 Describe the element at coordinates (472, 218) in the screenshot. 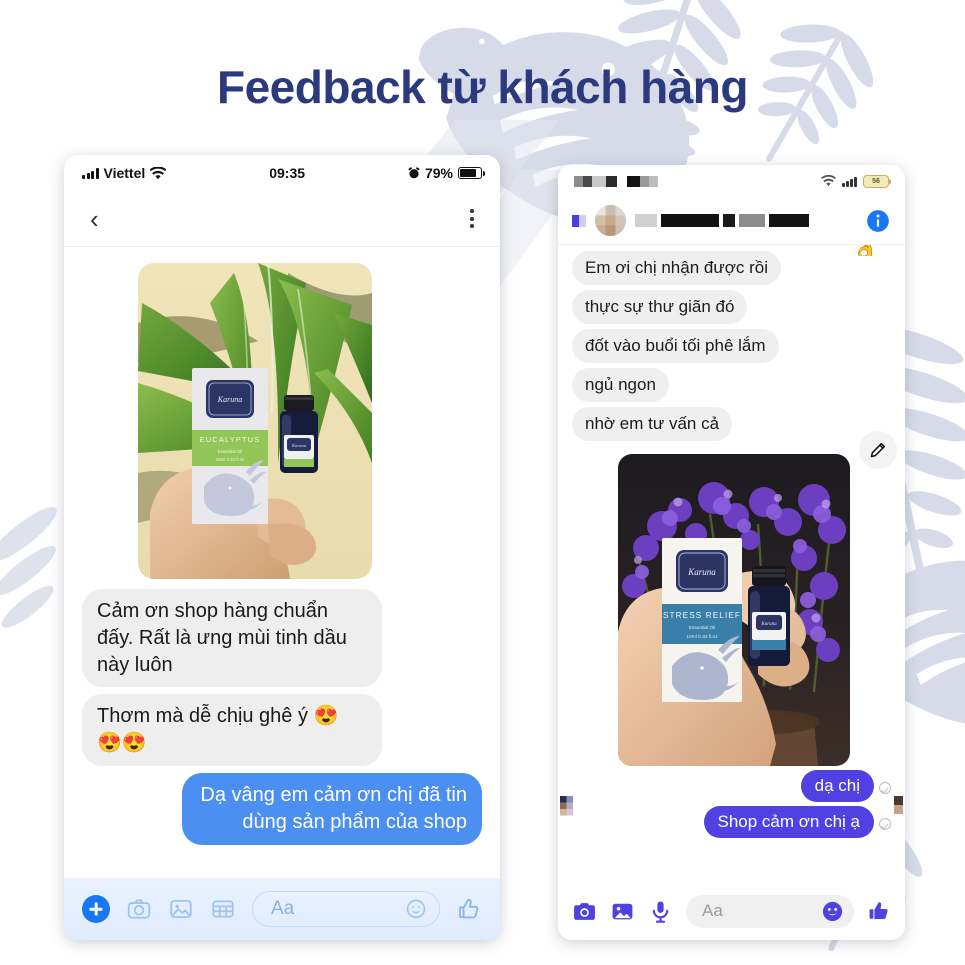

I see `kebab-menu-icon` at that location.